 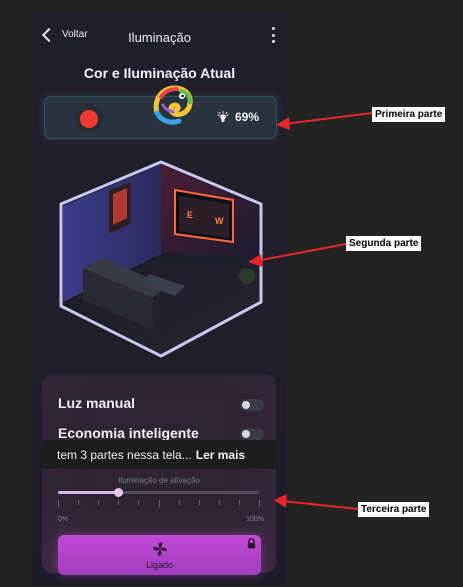 I want to click on annotation-second-part: Segunda parte, so click(x=384, y=243).